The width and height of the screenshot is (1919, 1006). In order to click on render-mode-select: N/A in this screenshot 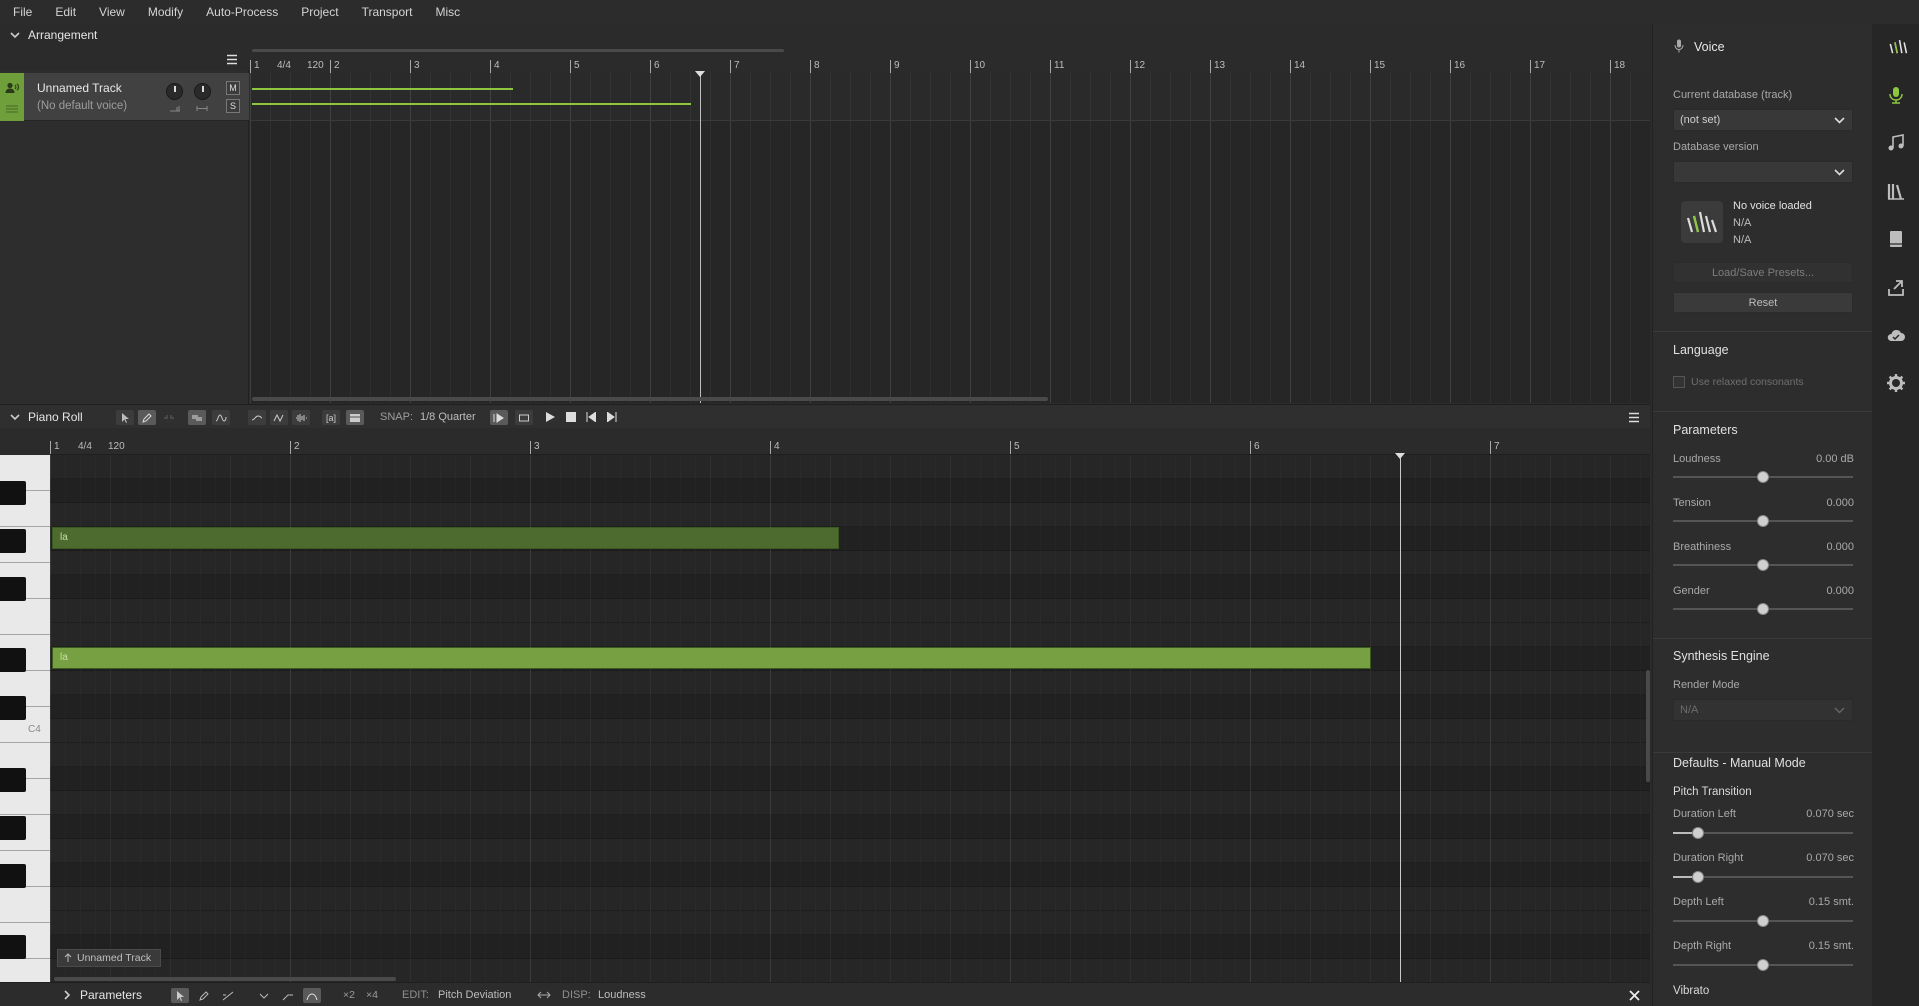, I will do `click(1763, 710)`.